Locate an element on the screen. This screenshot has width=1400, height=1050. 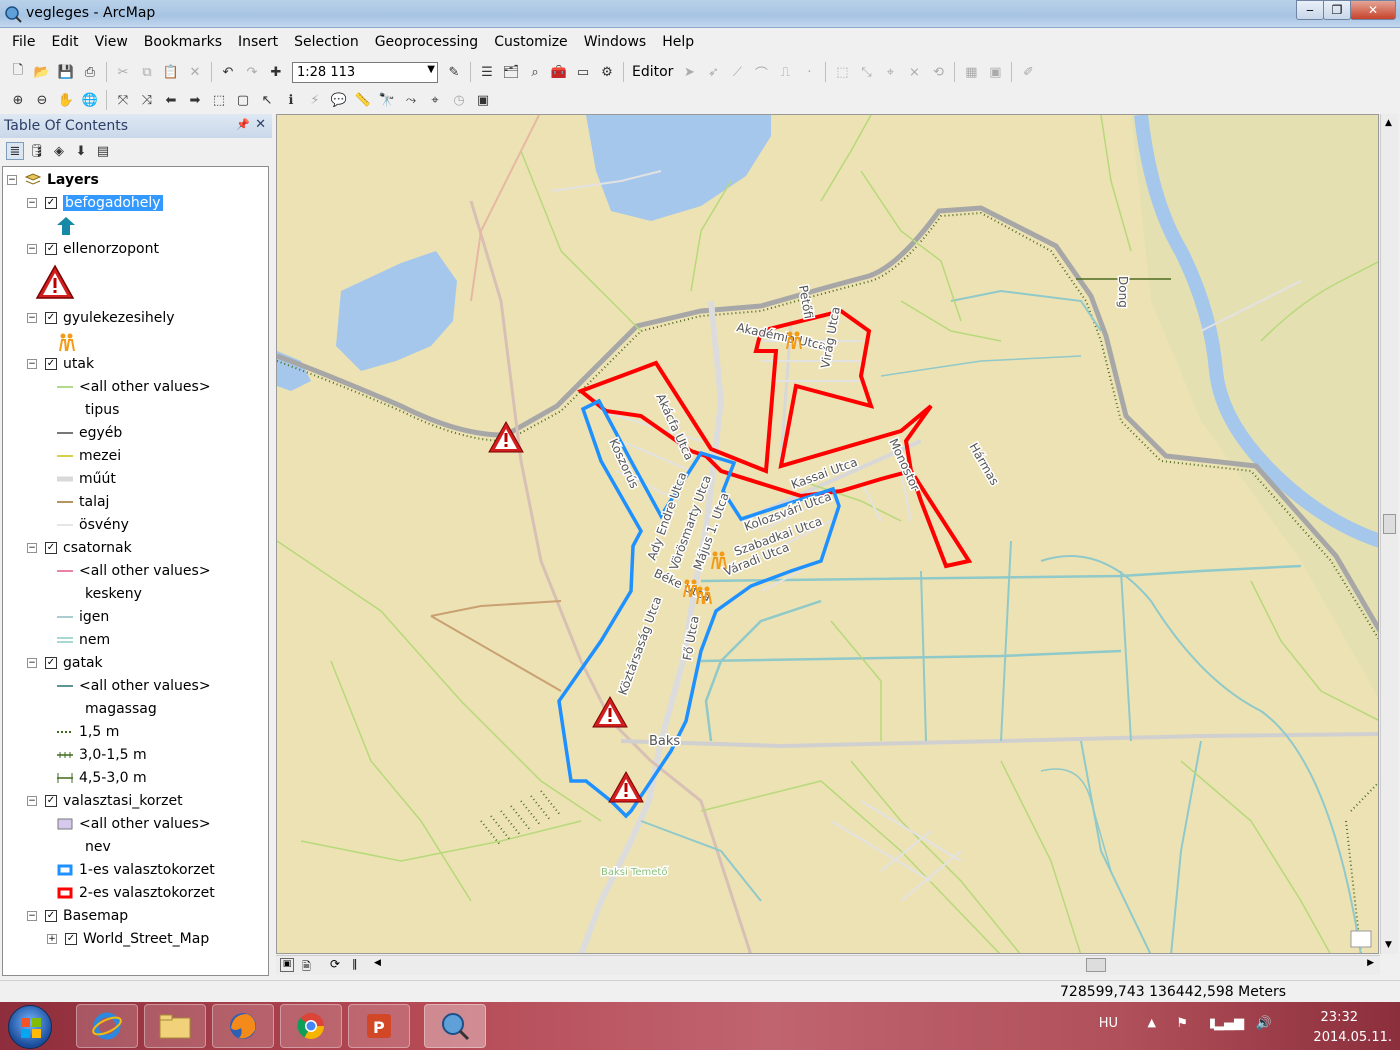
map-vertical-scrollbar: ▲ ▼ is located at coordinates (1389, 534).